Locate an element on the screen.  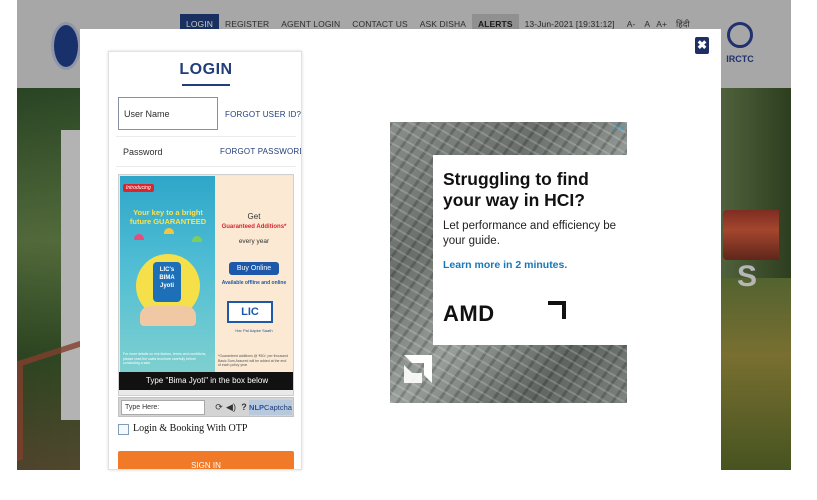
ad-tagline: Your key to a bright future GUARANTEED is located at coordinates (168, 217).